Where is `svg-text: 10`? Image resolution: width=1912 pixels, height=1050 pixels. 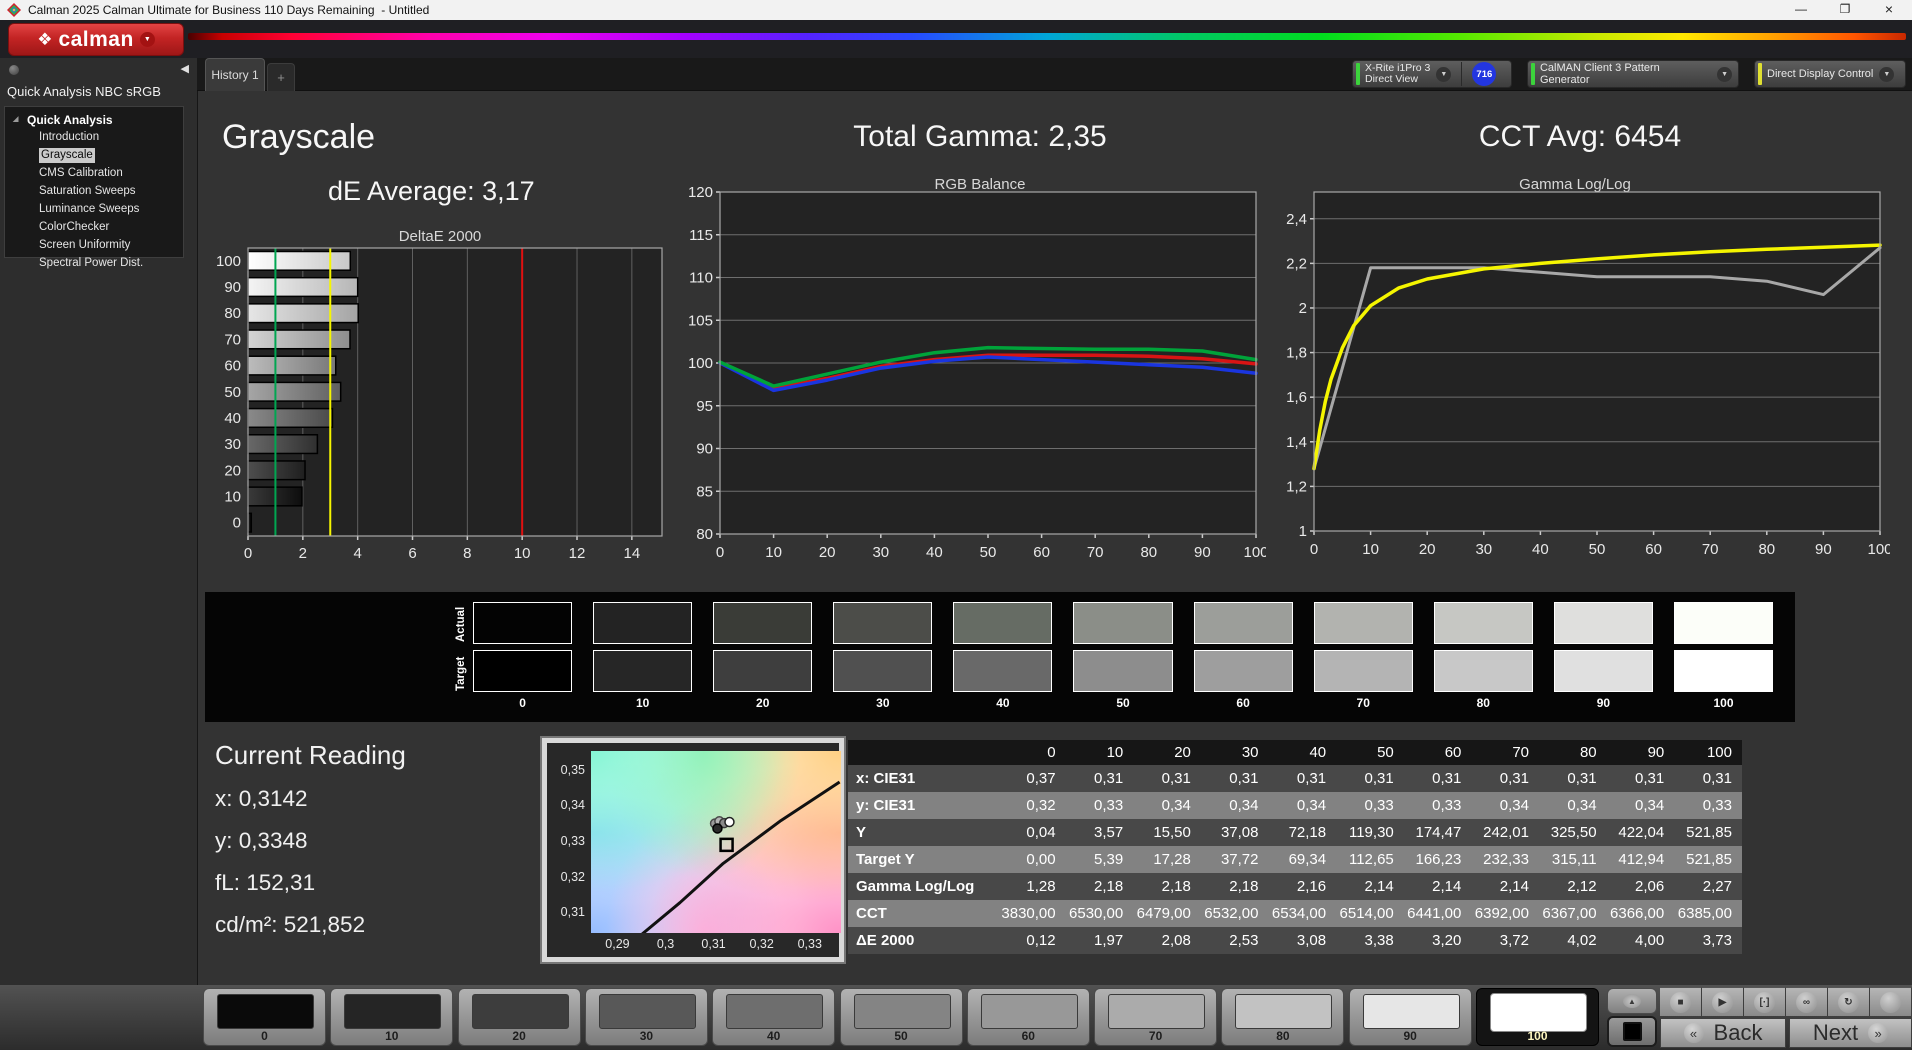 svg-text: 10 is located at coordinates (773, 552).